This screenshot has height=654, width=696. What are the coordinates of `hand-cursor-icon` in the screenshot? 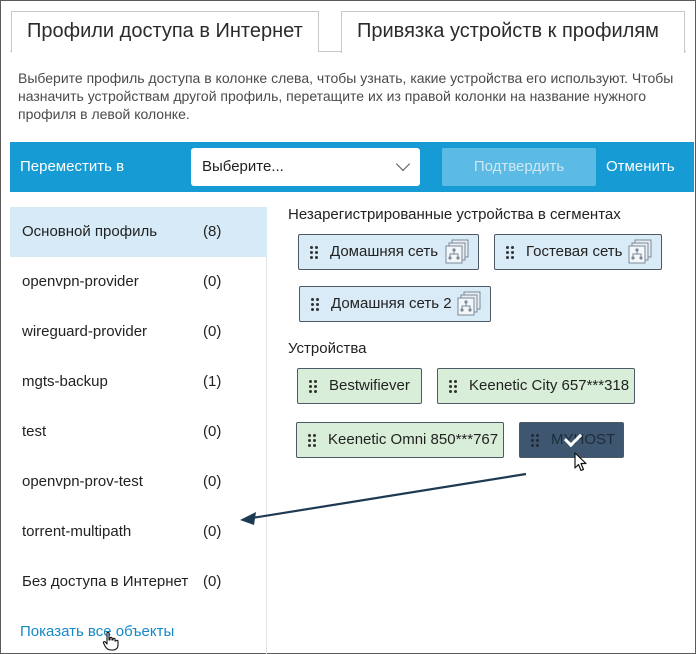 It's located at (110, 641).